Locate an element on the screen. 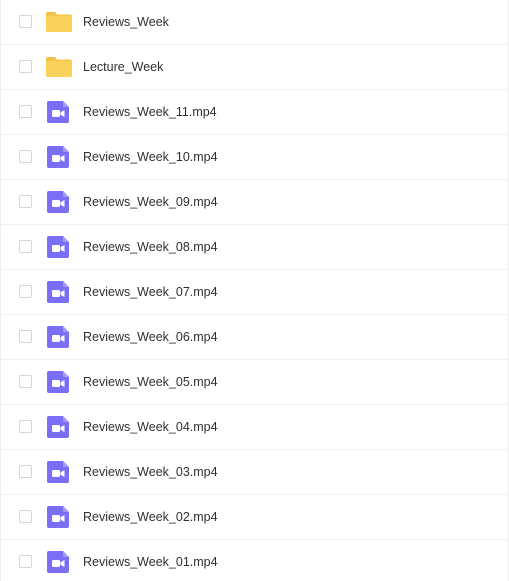  file-row: Reviews_Week_08.mp4 is located at coordinates (254, 247).